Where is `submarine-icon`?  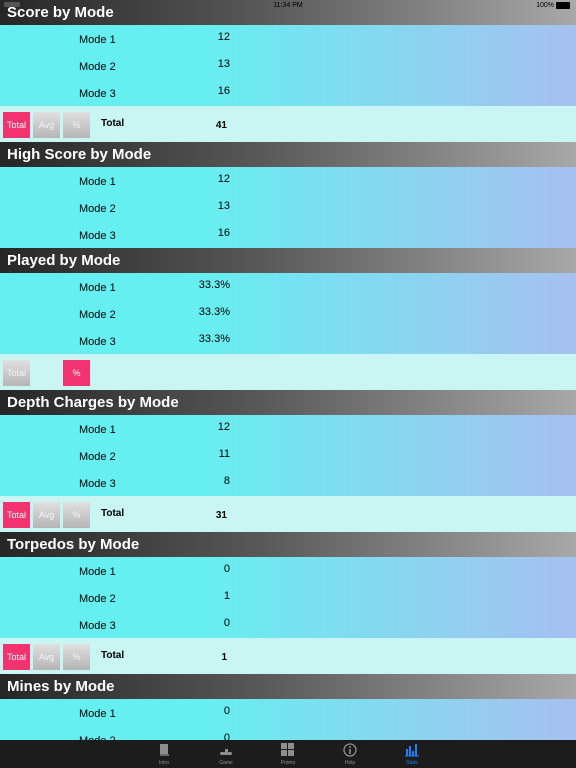
submarine-icon is located at coordinates (226, 750).